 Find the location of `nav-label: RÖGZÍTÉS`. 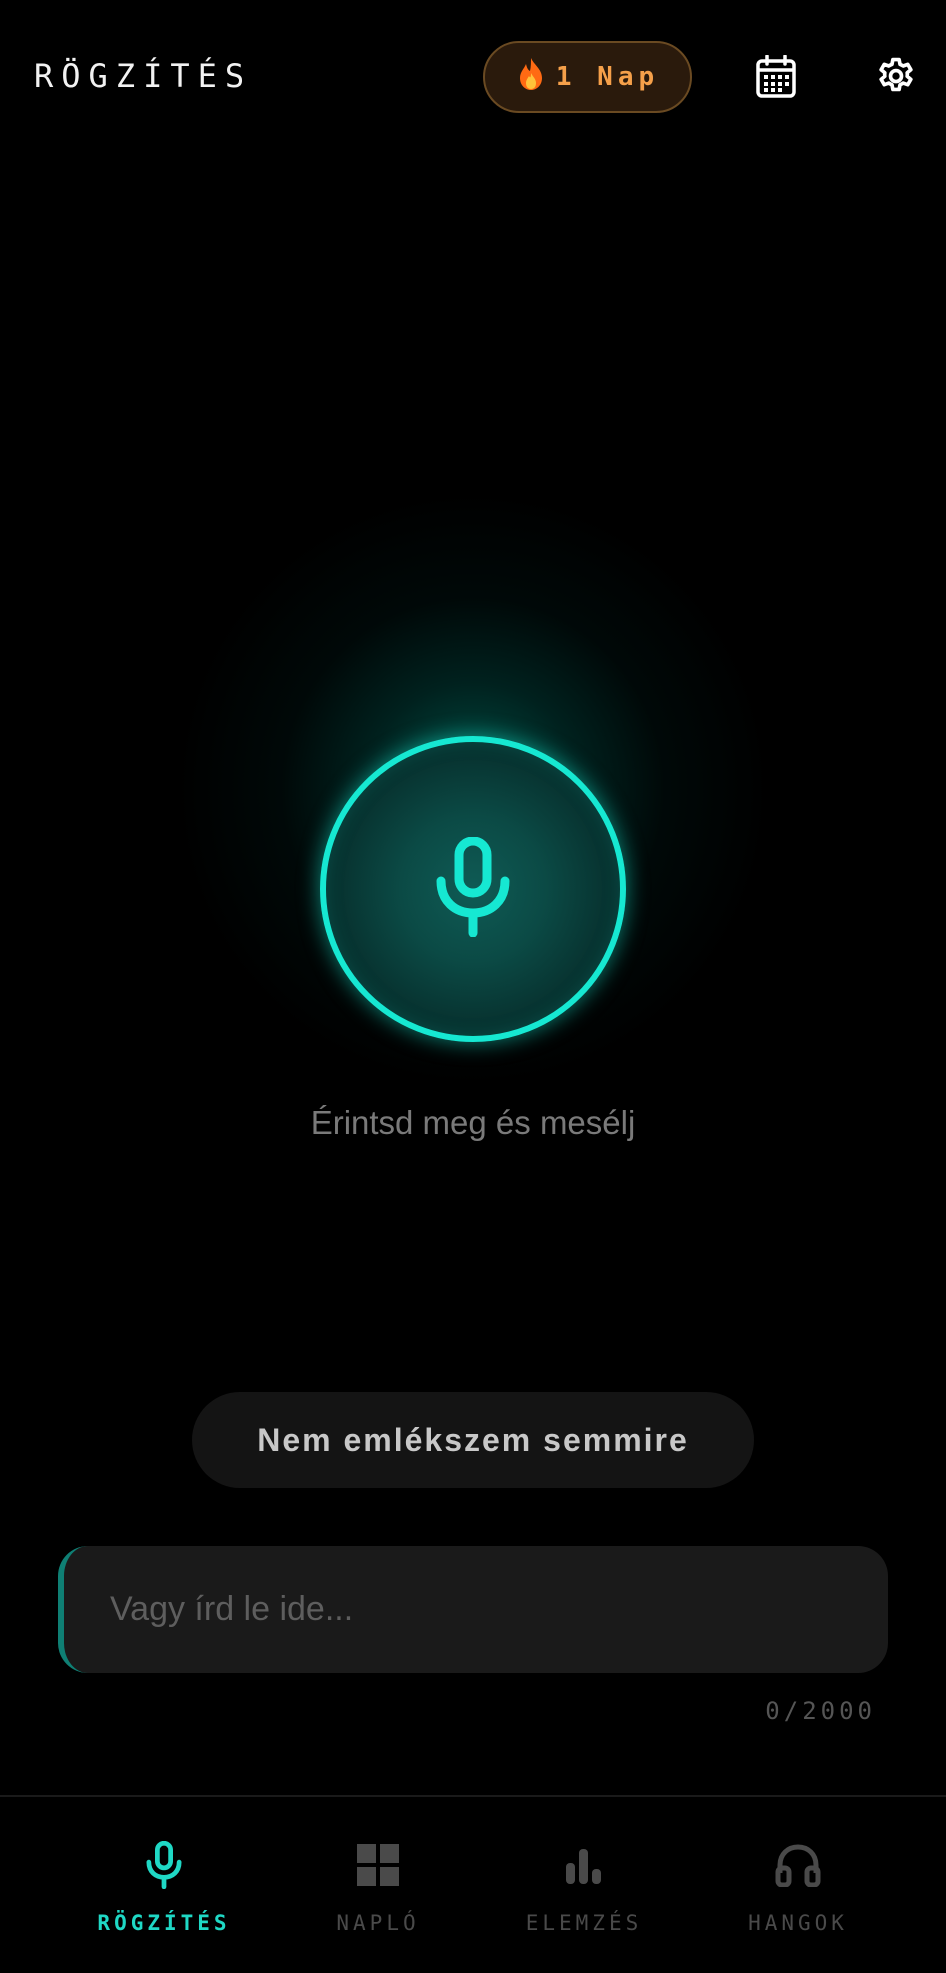

nav-label: RÖGZÍTÉS is located at coordinates (164, 1923).